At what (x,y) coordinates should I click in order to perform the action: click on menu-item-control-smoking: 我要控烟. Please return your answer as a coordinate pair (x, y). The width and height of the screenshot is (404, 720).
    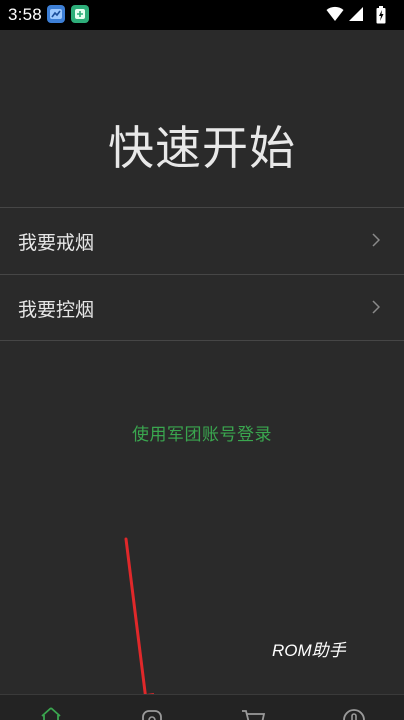
    Looking at the image, I should click on (202, 308).